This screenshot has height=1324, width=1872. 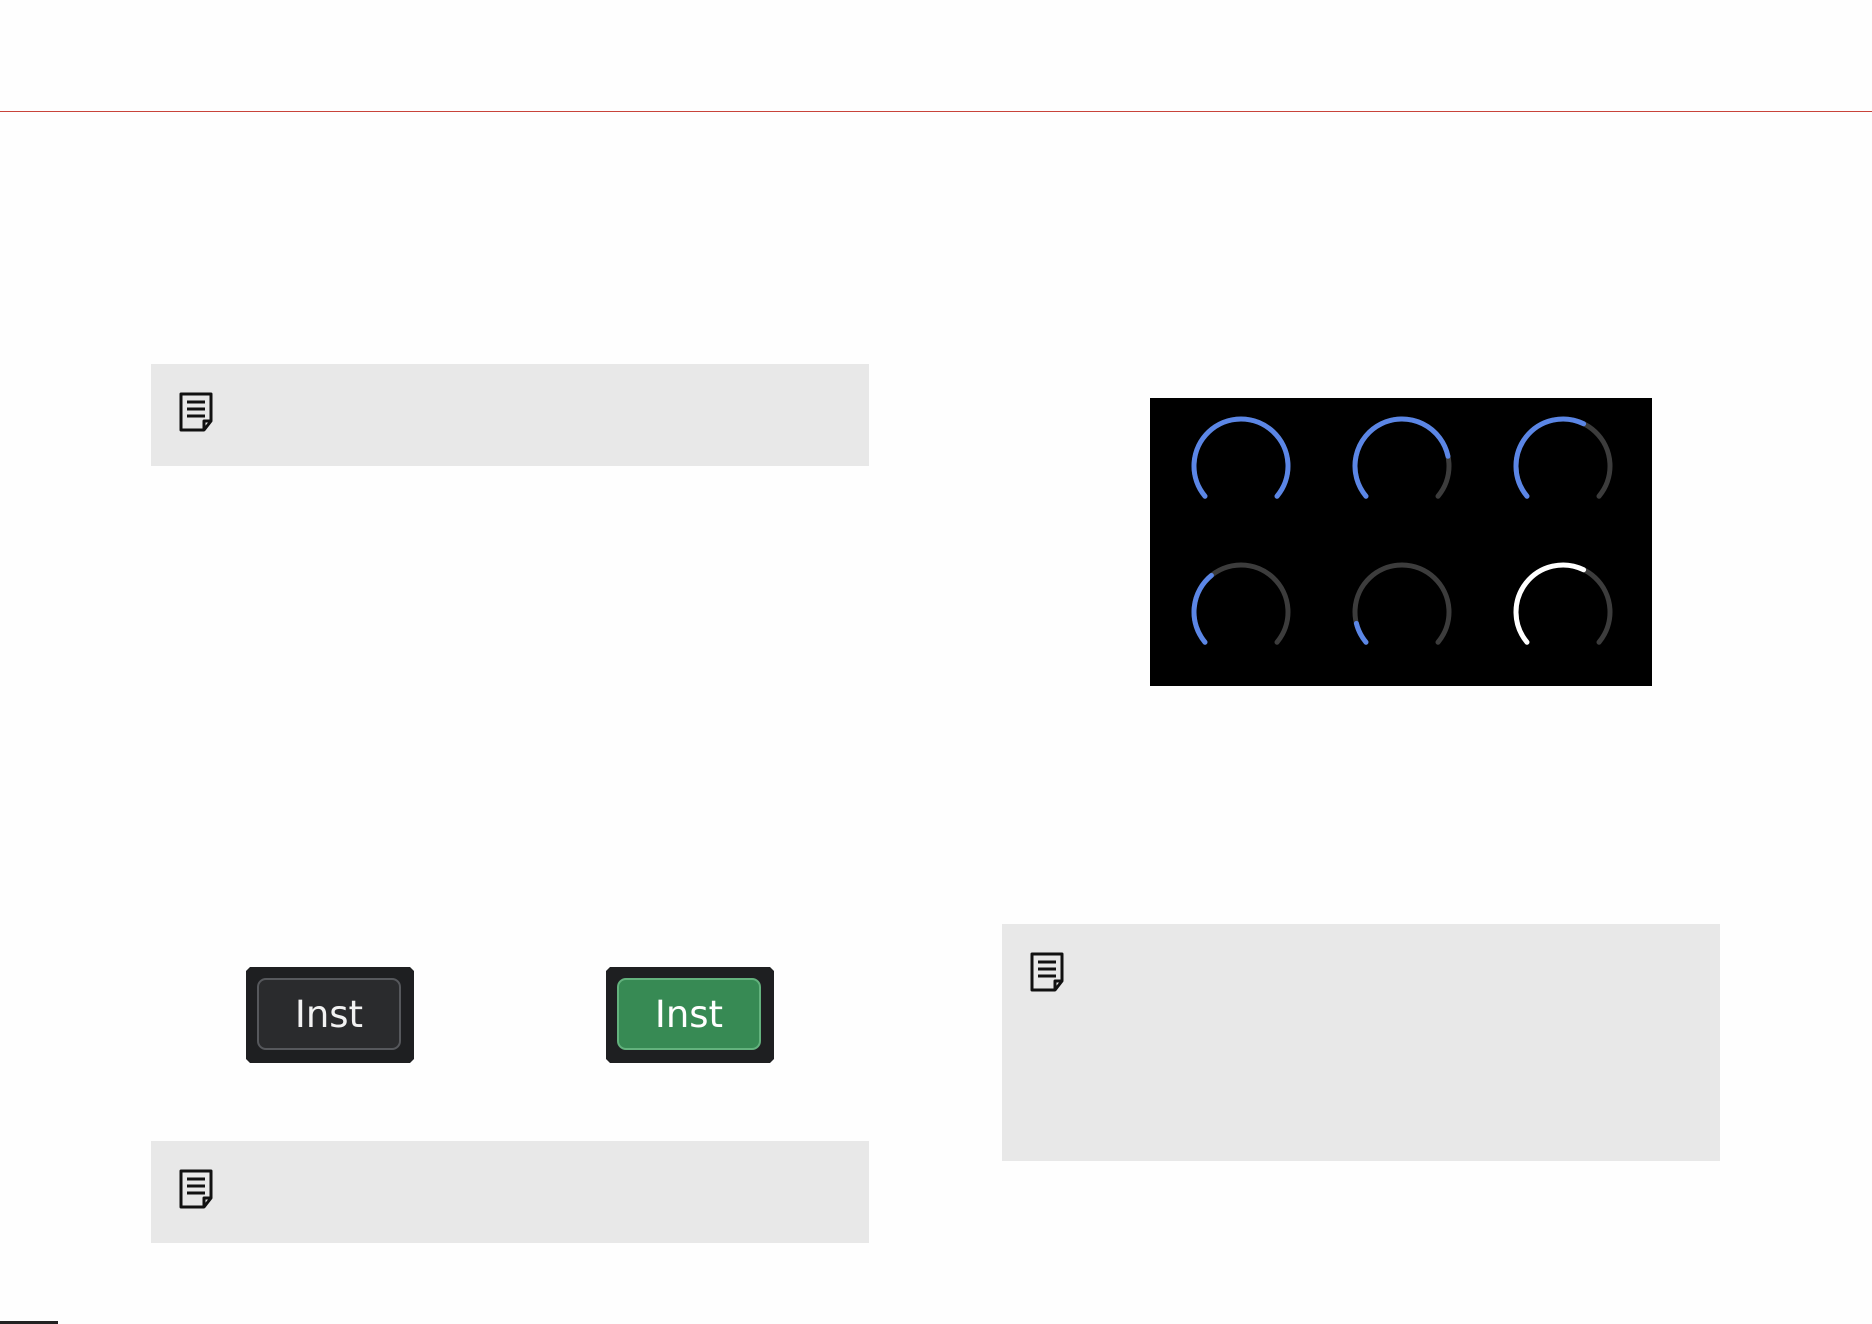 What do you see at coordinates (1361, 1042) in the screenshot?
I see `note-box-right` at bounding box center [1361, 1042].